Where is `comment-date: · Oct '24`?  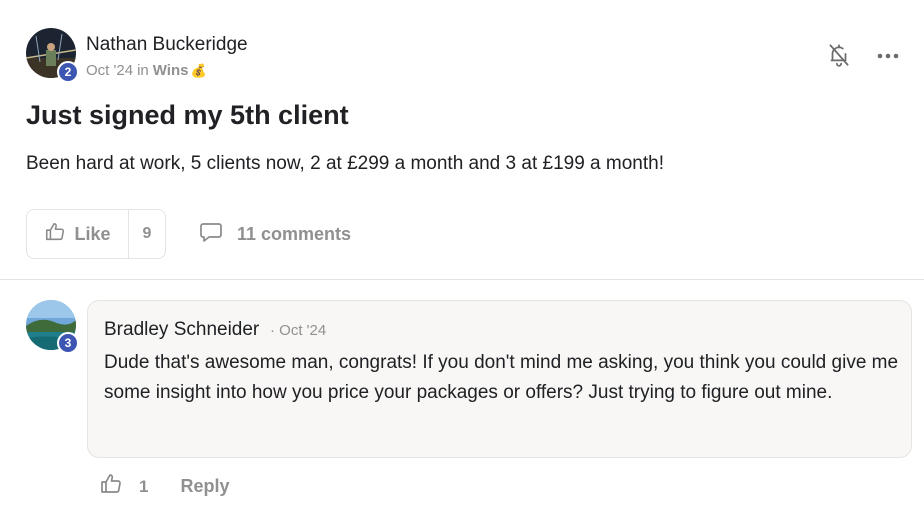
comment-date: · Oct '24 is located at coordinates (298, 330).